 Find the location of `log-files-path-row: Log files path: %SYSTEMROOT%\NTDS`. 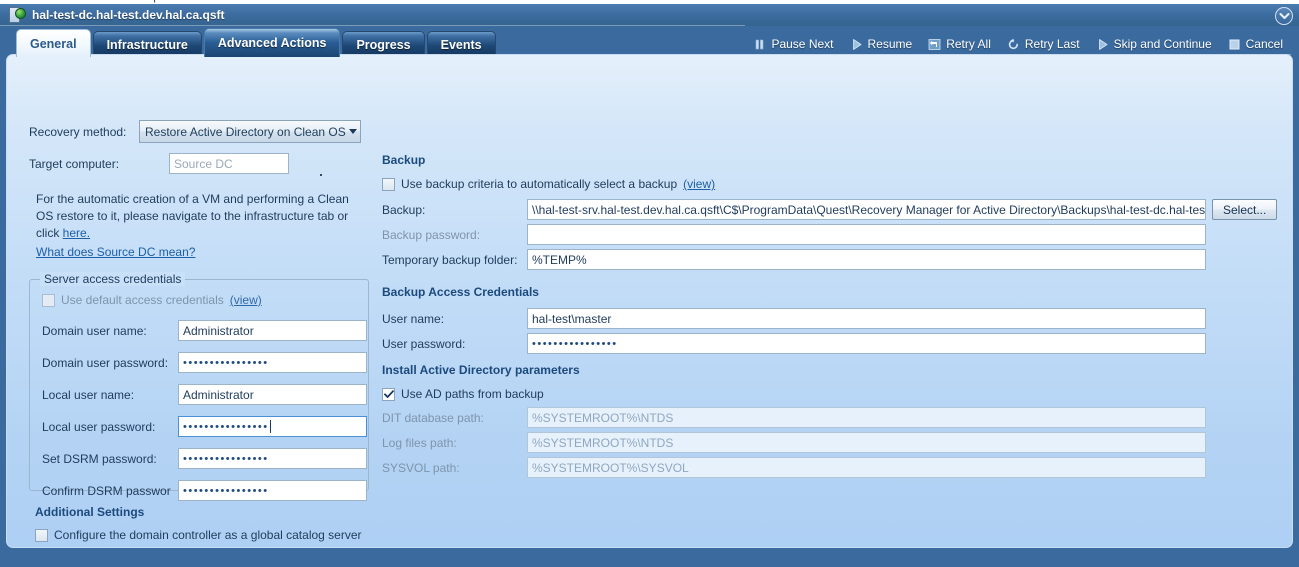

log-files-path-row: Log files path: %SYSTEMROOT%\NTDS is located at coordinates (794, 442).